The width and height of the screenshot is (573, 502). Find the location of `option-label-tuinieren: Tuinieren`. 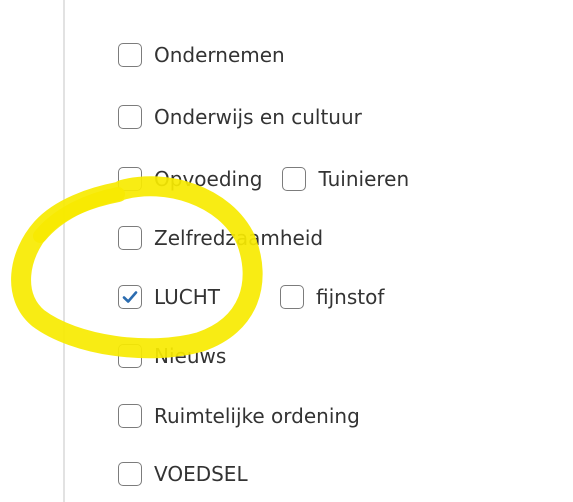

option-label-tuinieren: Tuinieren is located at coordinates (364, 179).